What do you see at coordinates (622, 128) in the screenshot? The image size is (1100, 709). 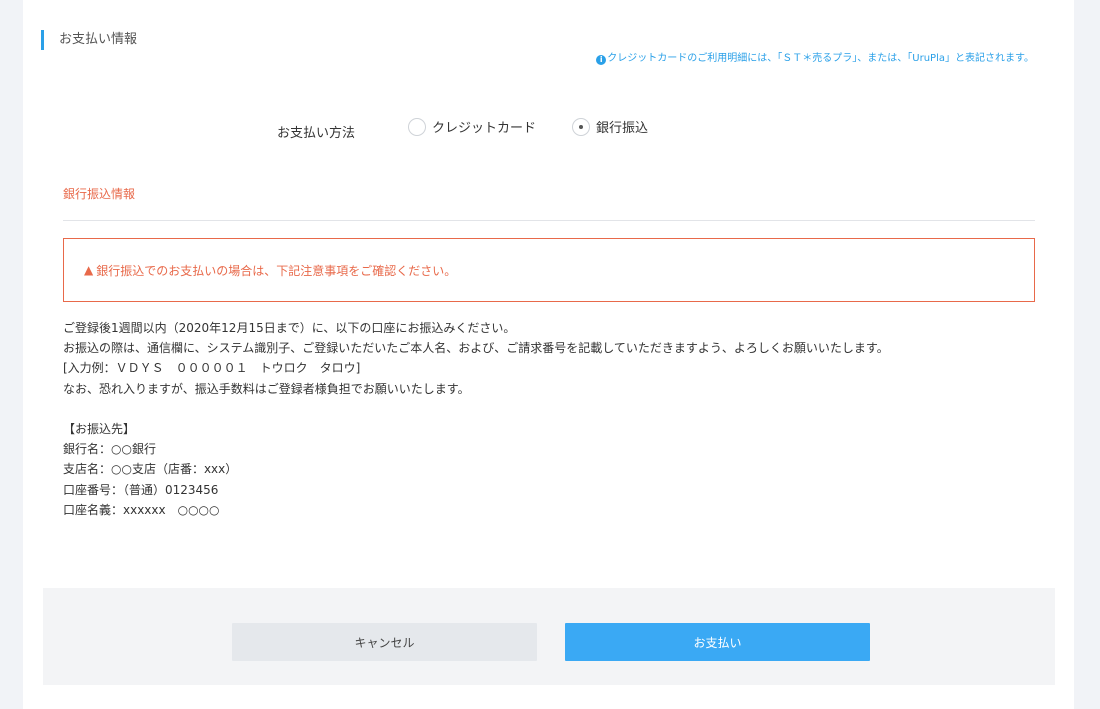 I see `radio-bank-transfer-label: 銀行振込` at bounding box center [622, 128].